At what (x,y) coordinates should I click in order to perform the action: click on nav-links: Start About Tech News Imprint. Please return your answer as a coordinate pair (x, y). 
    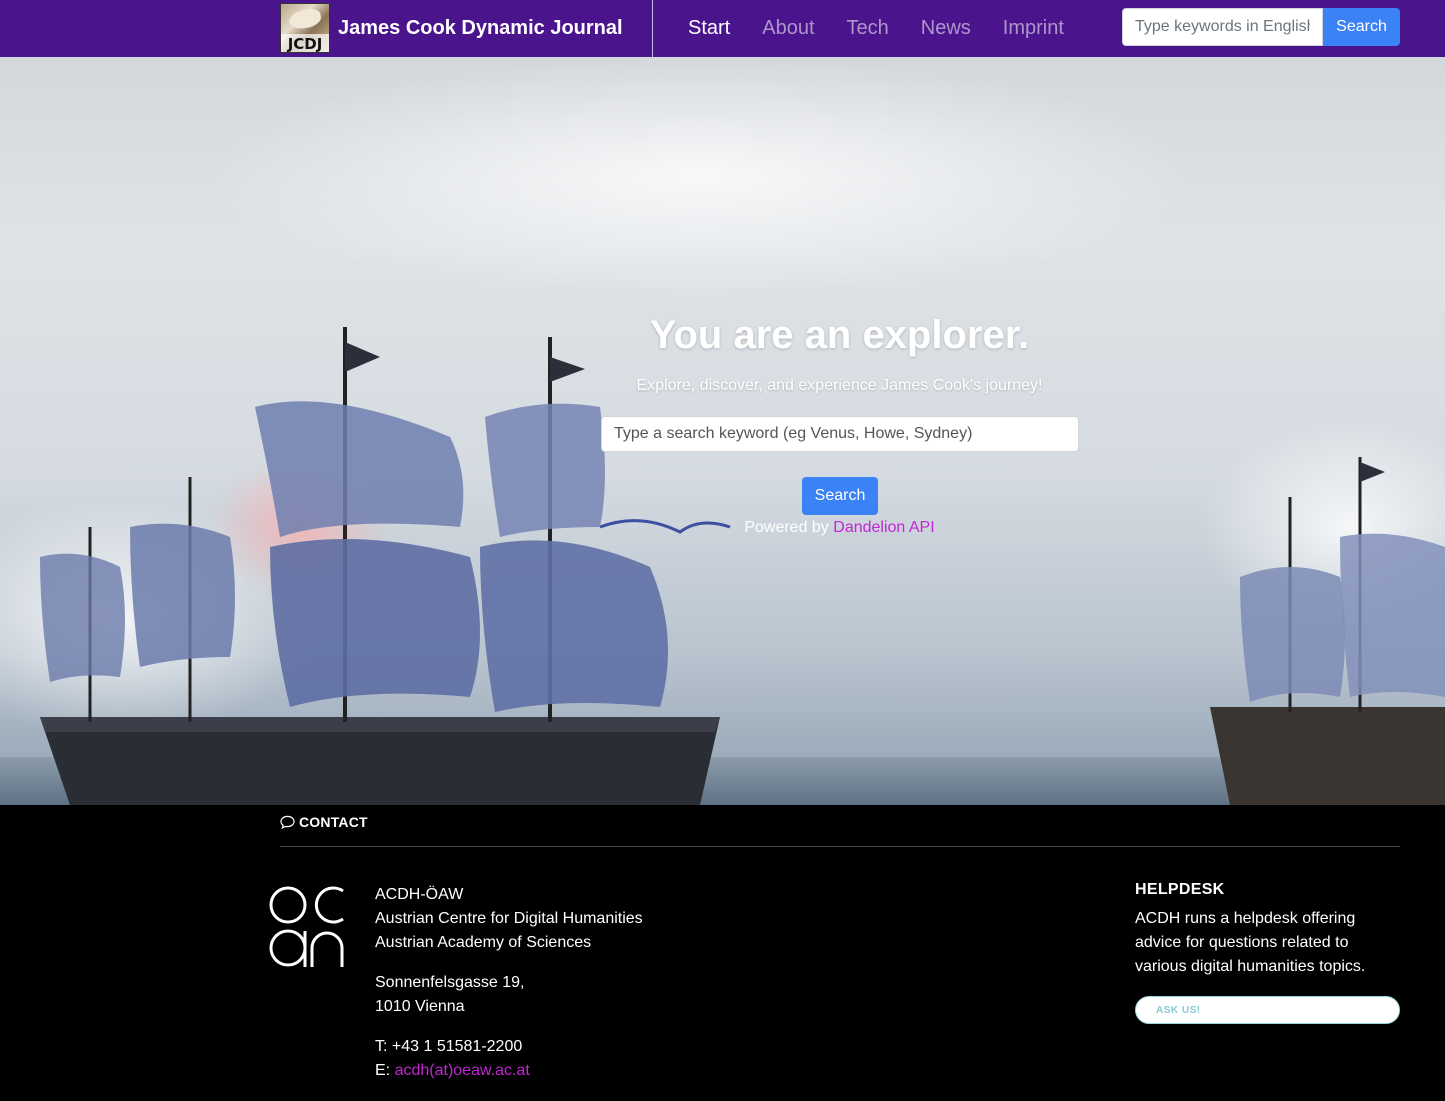
    Looking at the image, I should click on (876, 28).